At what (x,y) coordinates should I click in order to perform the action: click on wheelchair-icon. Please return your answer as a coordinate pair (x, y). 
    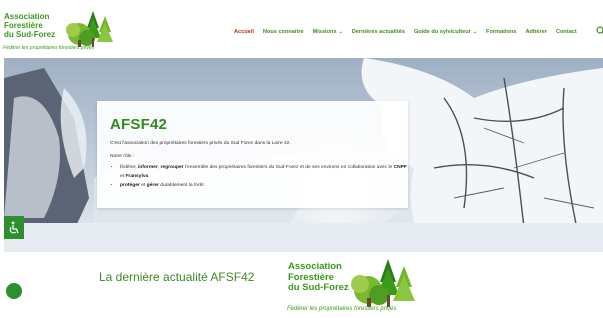
    Looking at the image, I should click on (14, 227).